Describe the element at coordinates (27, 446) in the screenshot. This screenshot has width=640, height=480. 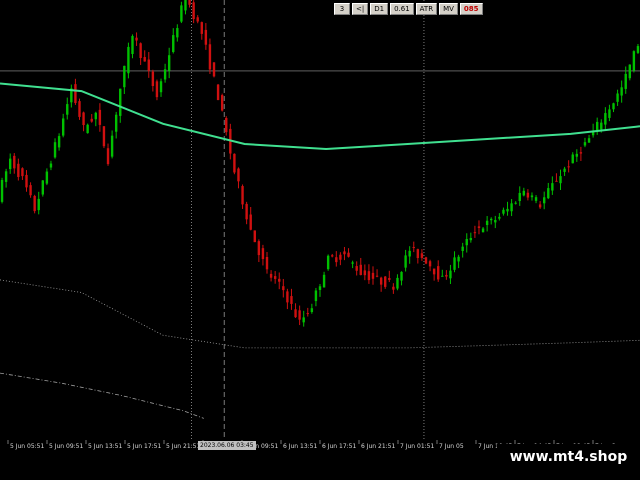
I see `time-label: 5 Jun 05:51` at that location.